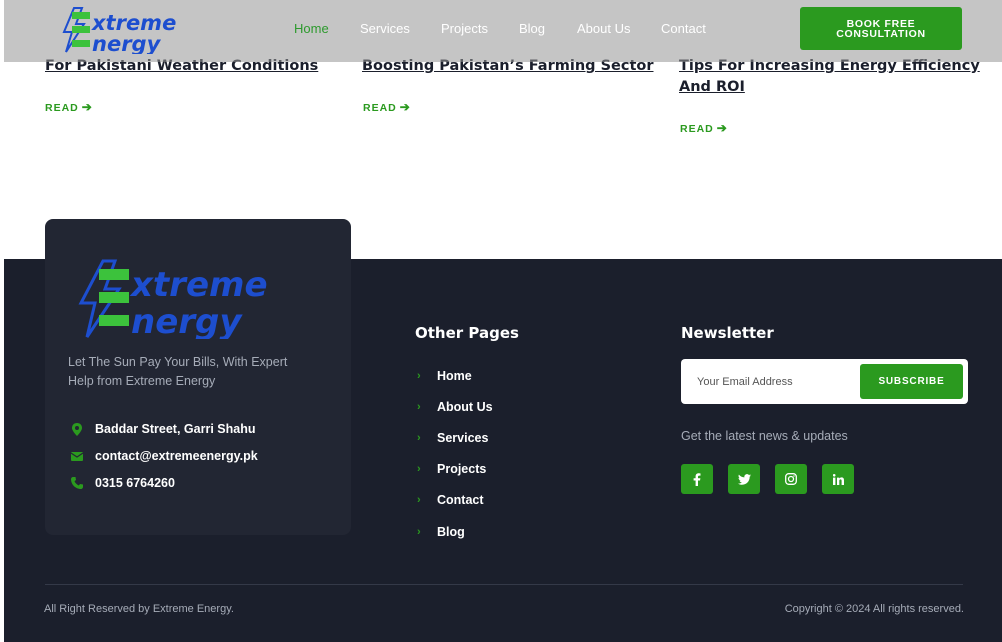  I want to click on footer-link-home: › Home, so click(453, 375).